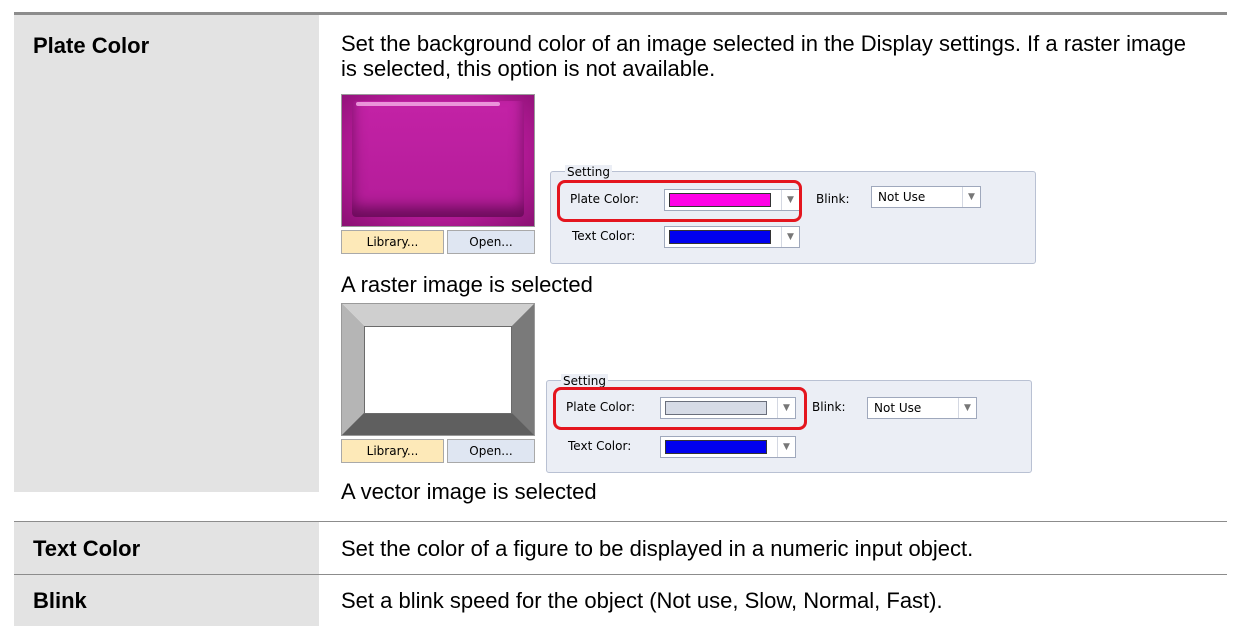  What do you see at coordinates (467, 284) in the screenshot?
I see `caption-raster: A raster image is selected` at bounding box center [467, 284].